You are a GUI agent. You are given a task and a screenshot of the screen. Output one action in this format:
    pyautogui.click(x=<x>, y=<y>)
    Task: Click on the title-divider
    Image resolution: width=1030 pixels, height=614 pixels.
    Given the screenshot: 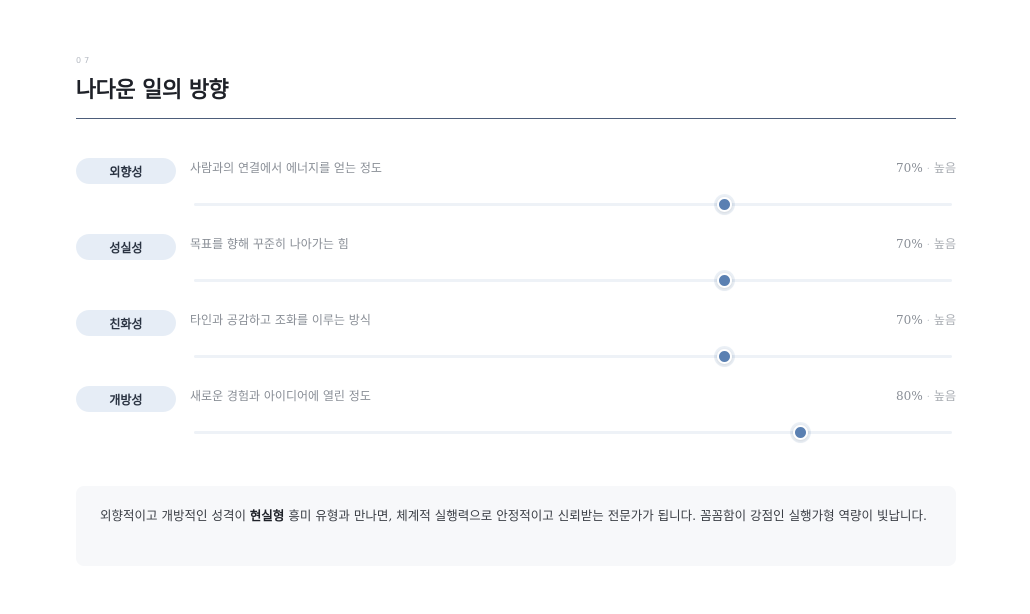 What is the action you would take?
    pyautogui.click(x=516, y=118)
    